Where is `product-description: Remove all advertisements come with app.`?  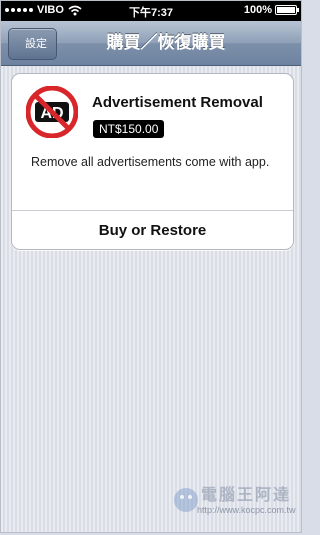 product-description: Remove all advertisements come with app. is located at coordinates (150, 162).